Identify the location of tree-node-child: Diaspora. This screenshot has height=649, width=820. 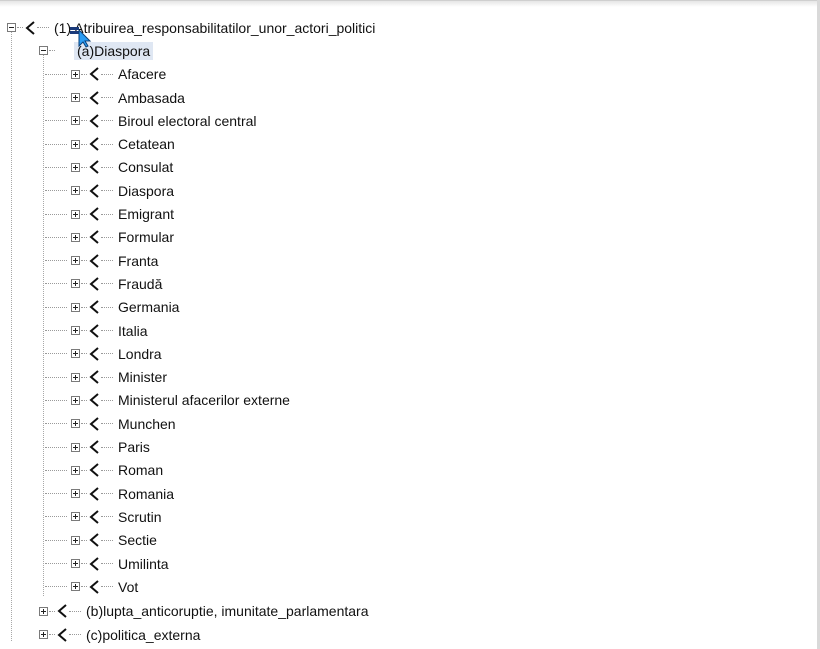
(109, 190).